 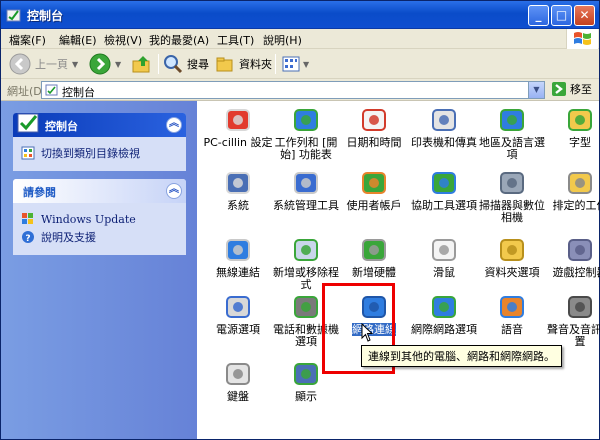 What do you see at coordinates (238, 396) in the screenshot?
I see `item-label-text: 鍵盤` at bounding box center [238, 396].